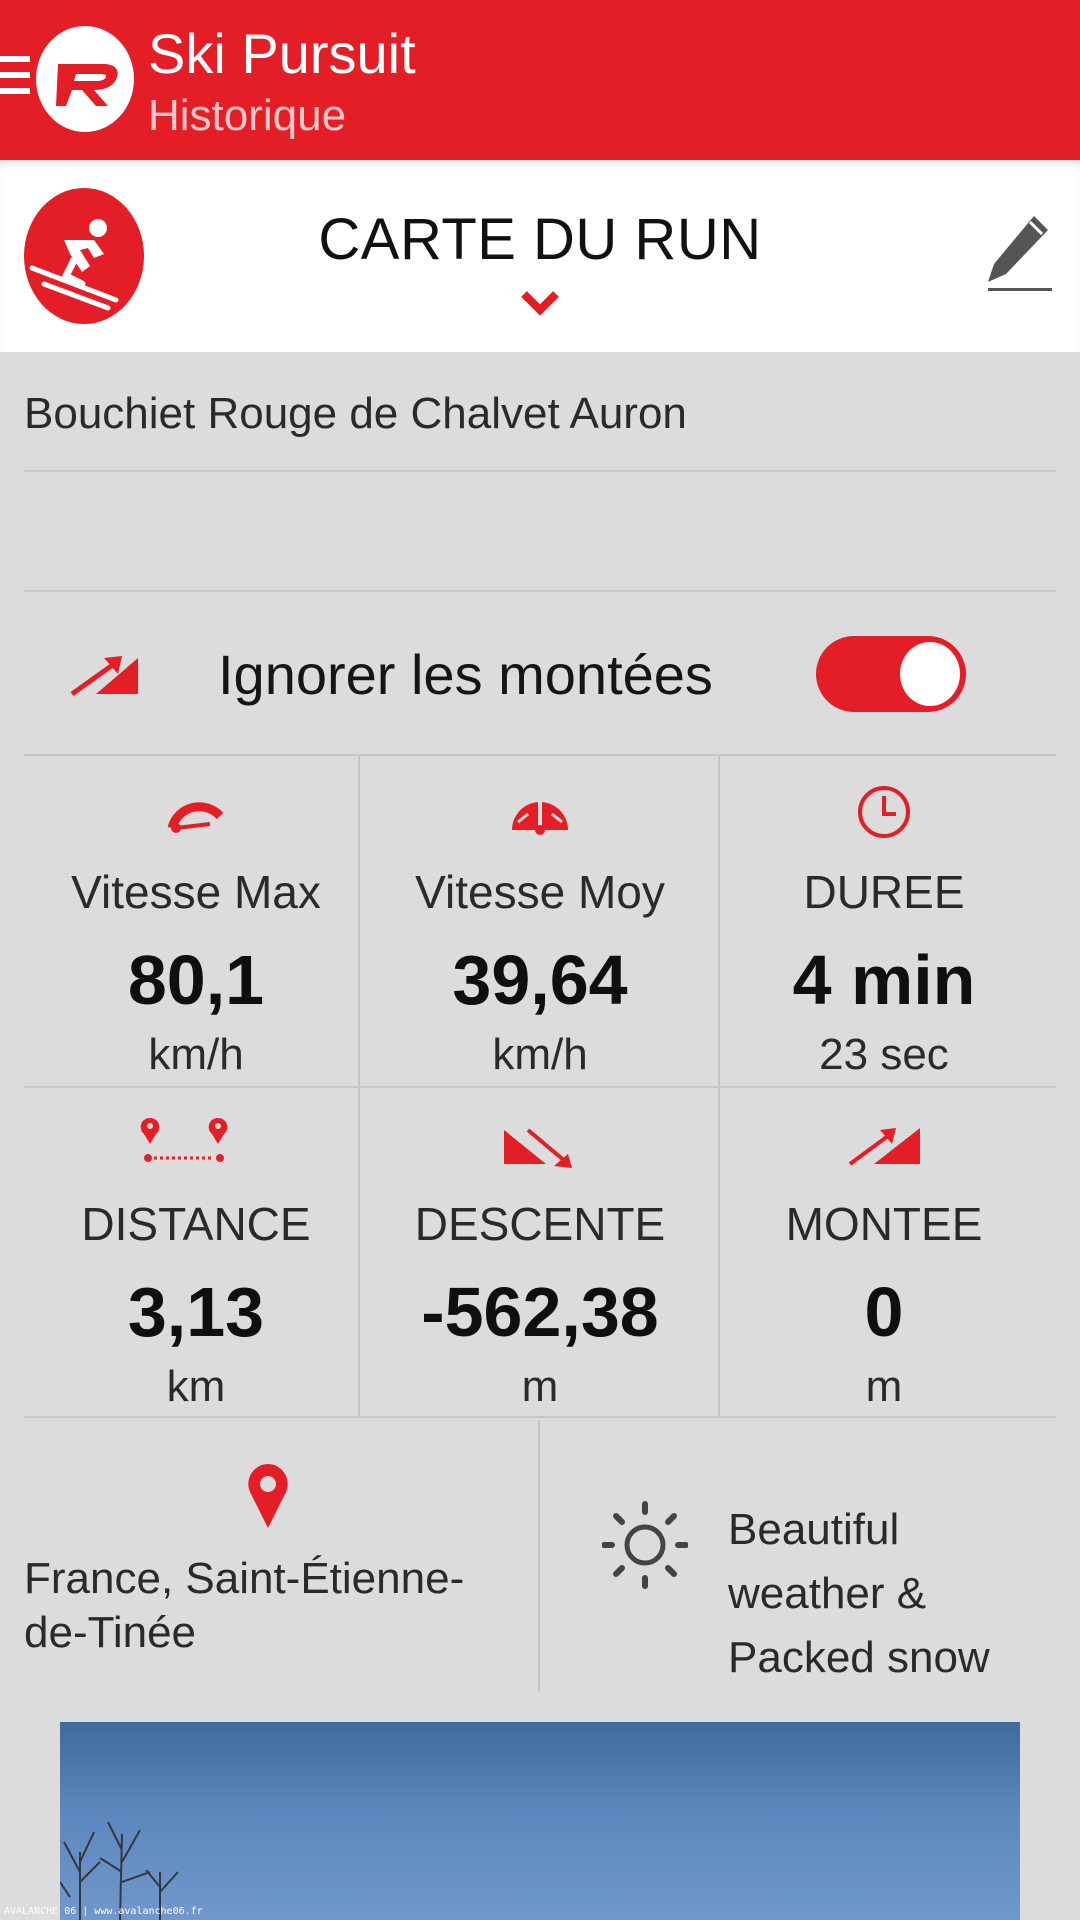 The image size is (1080, 1920). Describe the element at coordinates (540, 239) in the screenshot. I see `page-title: CARTE DU RUN` at that location.